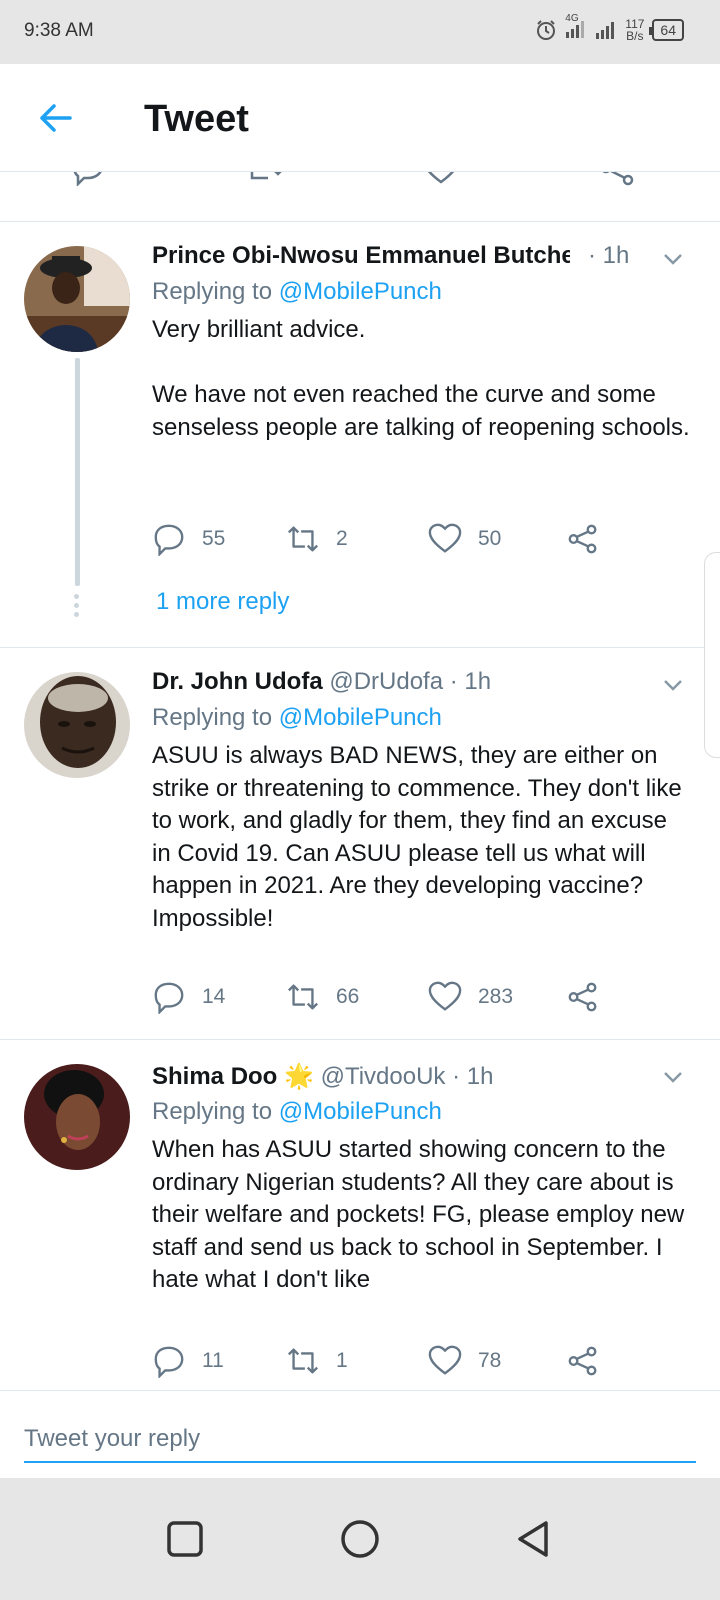  What do you see at coordinates (77, 607) in the screenshot?
I see `thread-dots` at bounding box center [77, 607].